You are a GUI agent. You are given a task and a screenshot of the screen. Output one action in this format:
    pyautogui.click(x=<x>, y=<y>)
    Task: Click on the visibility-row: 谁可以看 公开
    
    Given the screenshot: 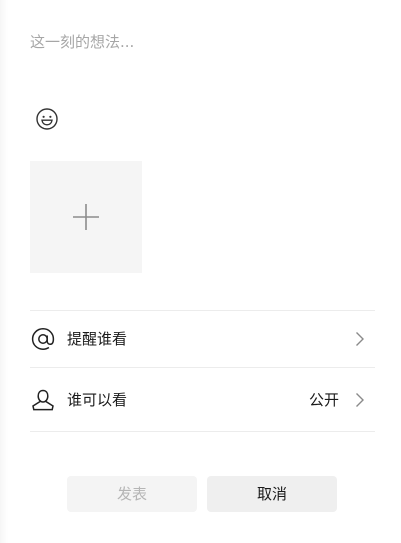 What is the action you would take?
    pyautogui.click(x=202, y=400)
    